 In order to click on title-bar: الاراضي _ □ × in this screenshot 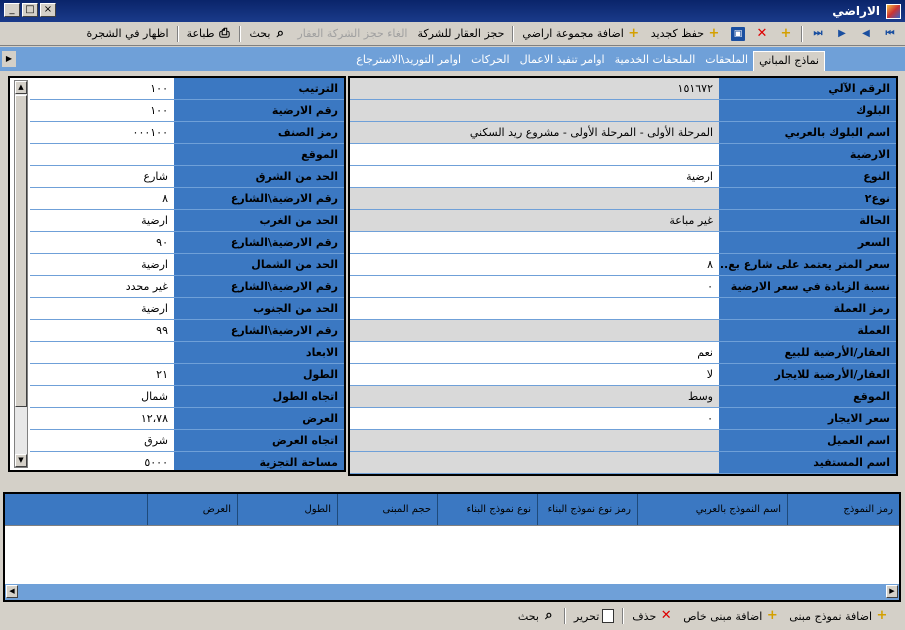, I will do `click(452, 11)`.